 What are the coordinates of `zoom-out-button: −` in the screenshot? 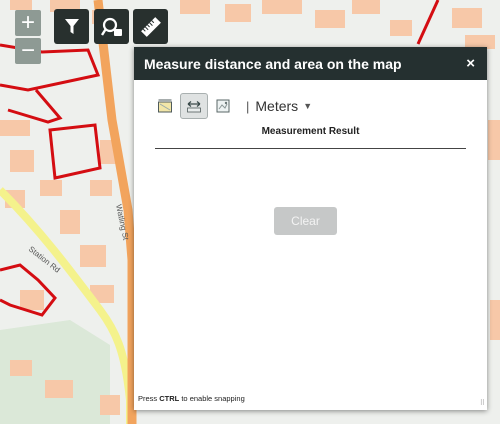 It's located at (28, 51).